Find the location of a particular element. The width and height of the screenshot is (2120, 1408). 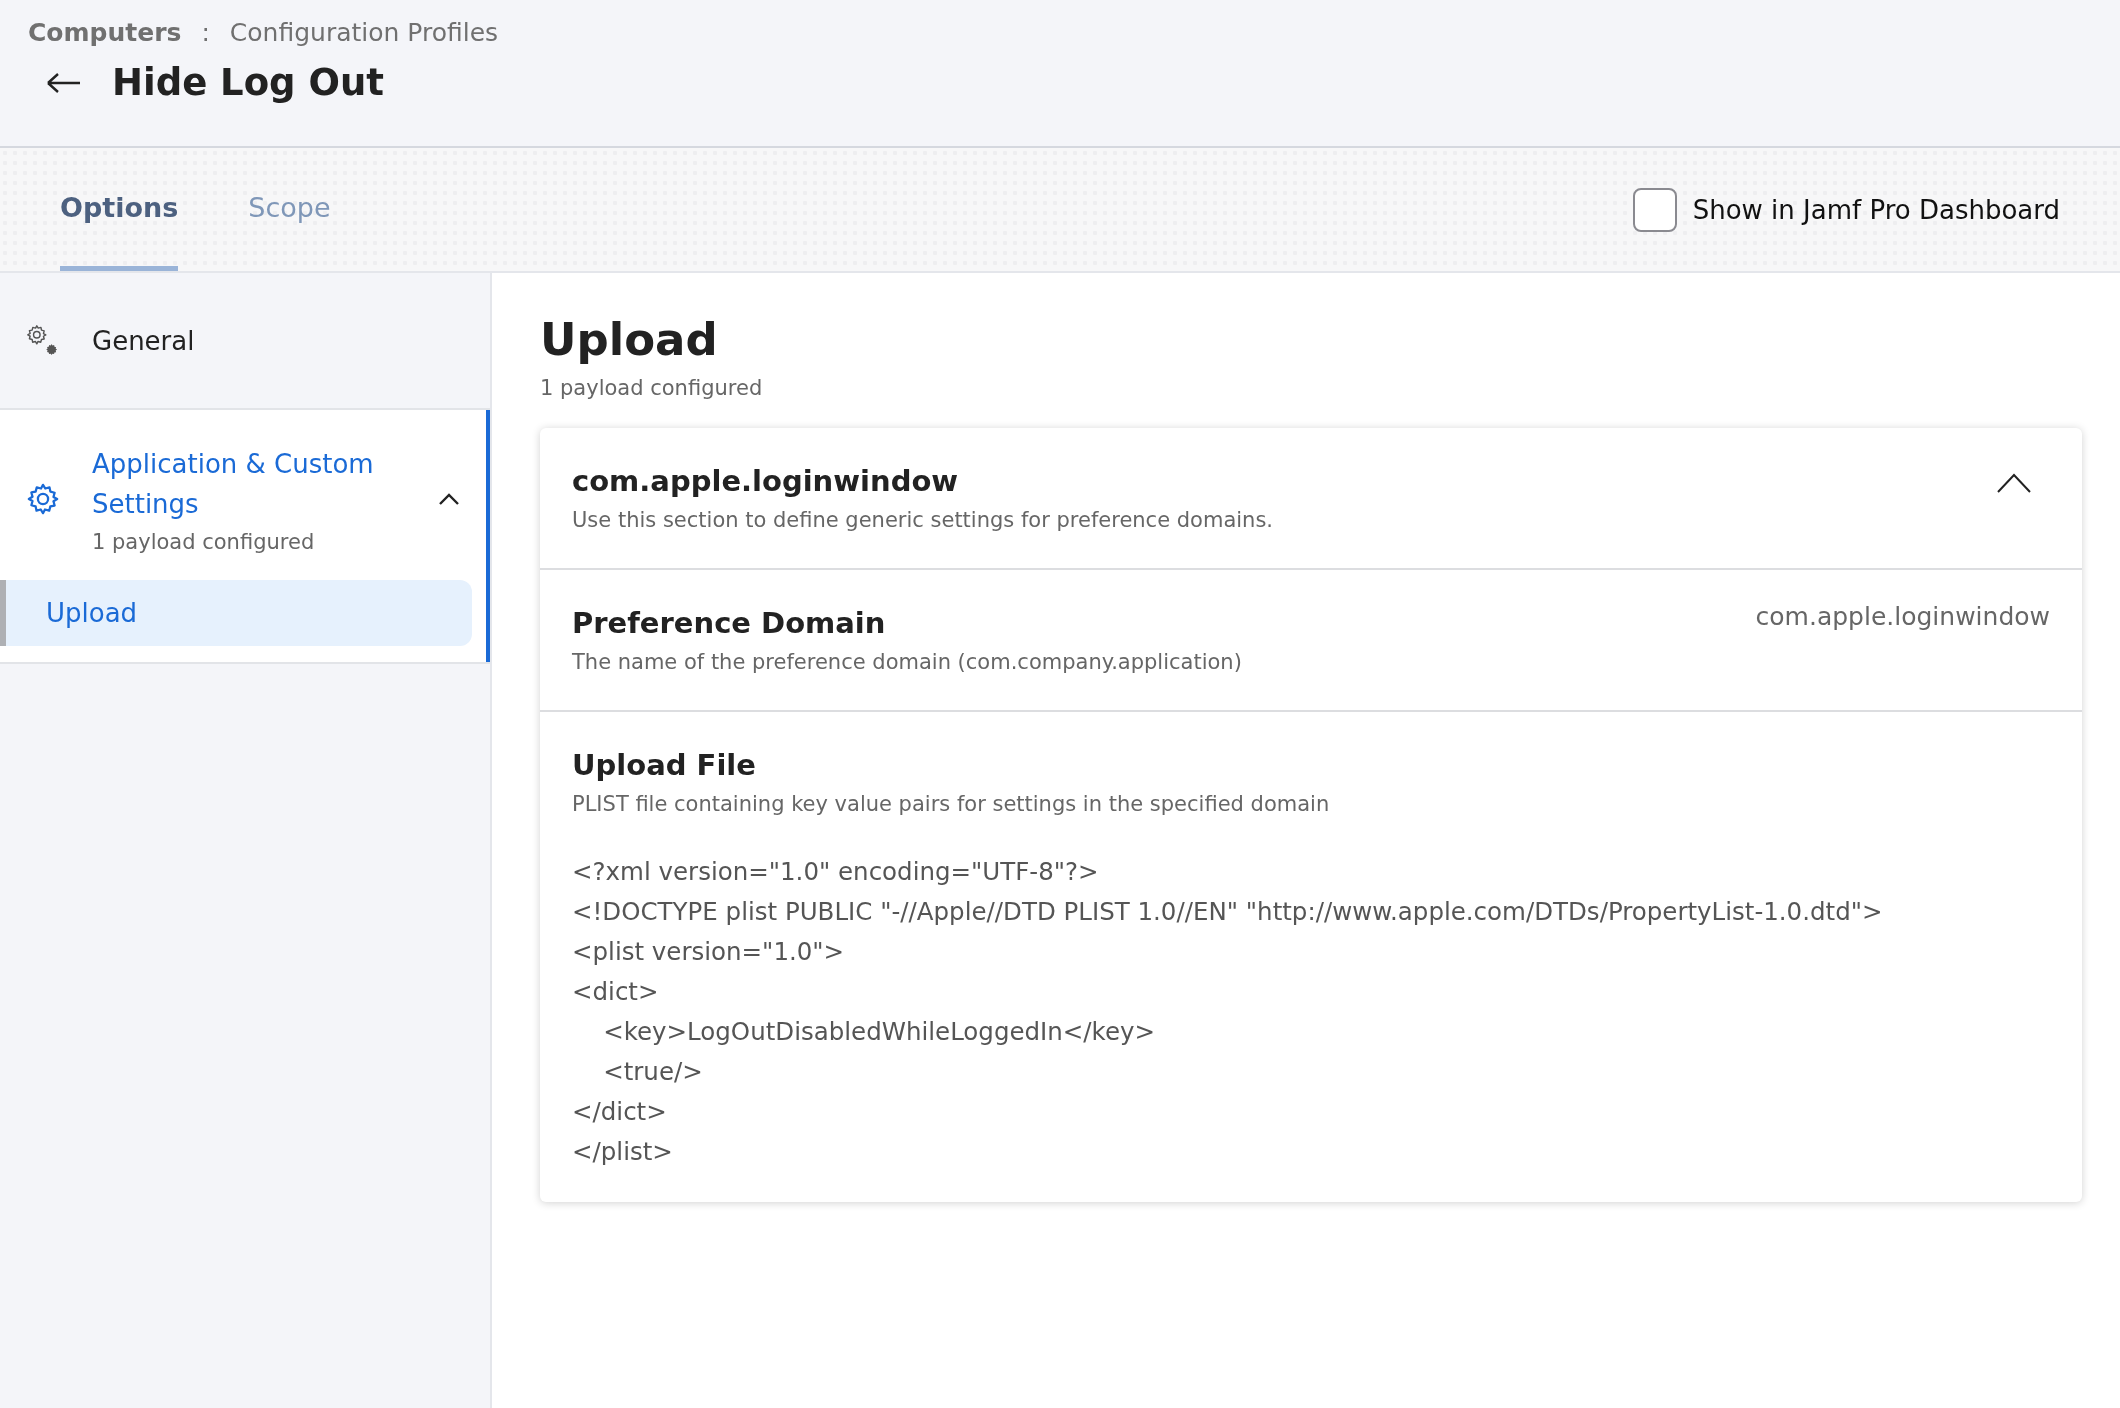

field-description: The name of the preference domain (com.company.application) is located at coordinates (907, 662).